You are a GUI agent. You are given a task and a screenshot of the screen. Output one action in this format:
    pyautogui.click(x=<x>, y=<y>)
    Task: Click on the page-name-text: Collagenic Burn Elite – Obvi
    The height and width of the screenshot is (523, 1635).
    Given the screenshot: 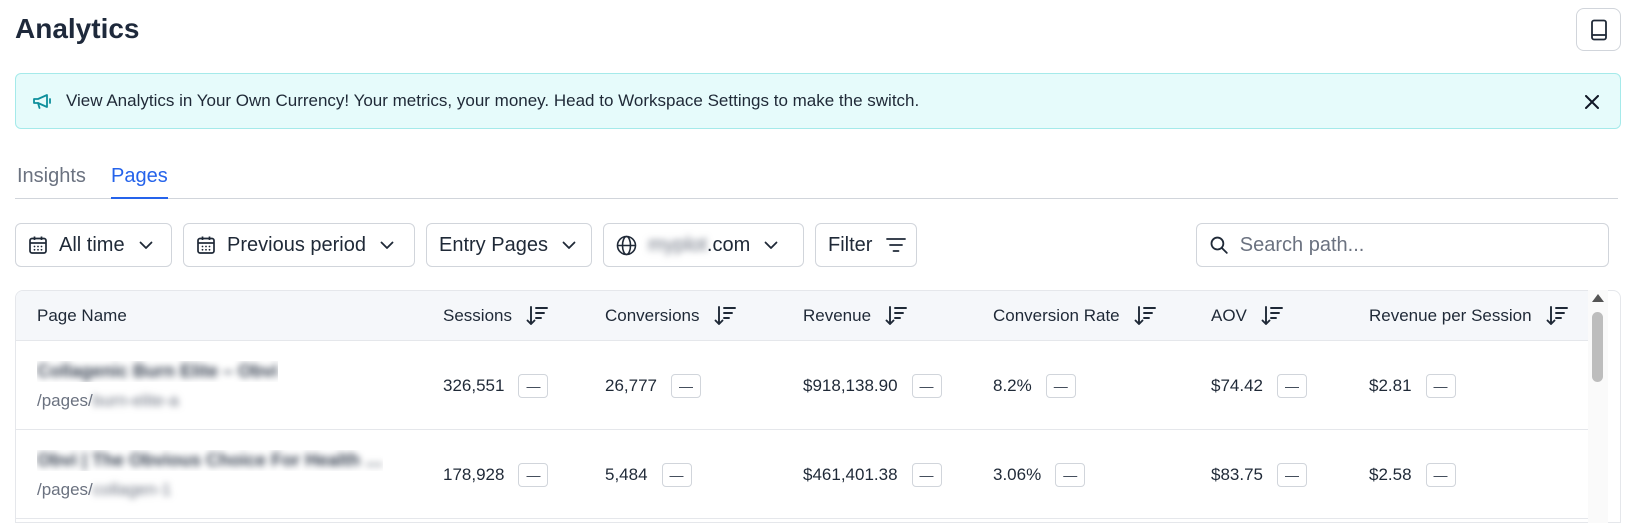 What is the action you would take?
    pyautogui.click(x=158, y=371)
    